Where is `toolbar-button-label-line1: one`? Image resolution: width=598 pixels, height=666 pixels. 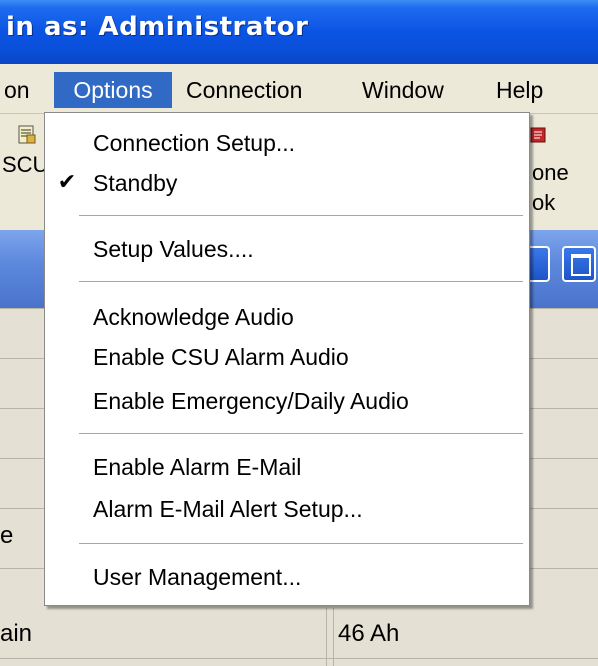 toolbar-button-label-line1: one is located at coordinates (550, 172).